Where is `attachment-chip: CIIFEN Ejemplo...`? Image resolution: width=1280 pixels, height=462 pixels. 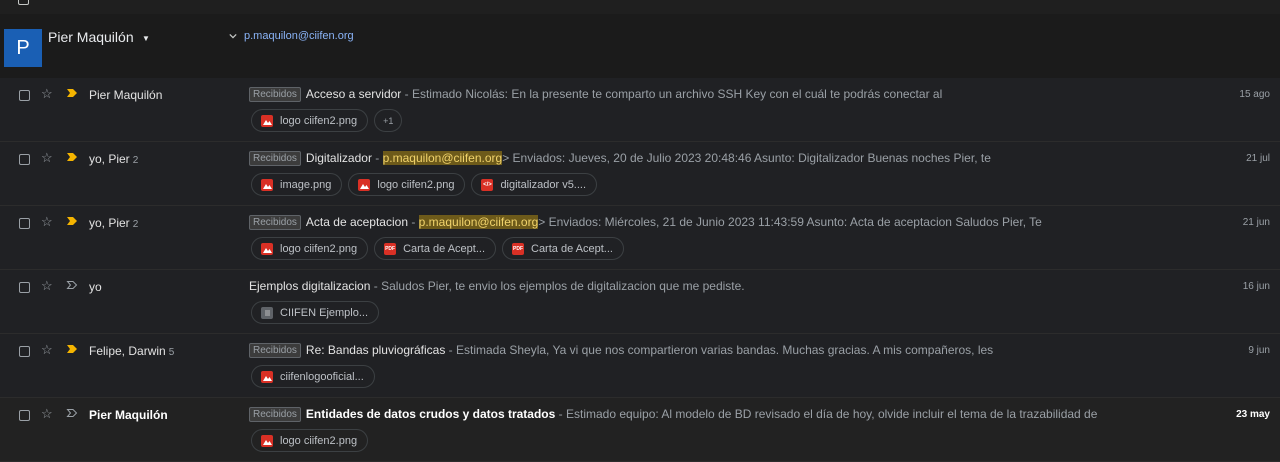
attachment-chip: CIIFEN Ejemplo... is located at coordinates (315, 312).